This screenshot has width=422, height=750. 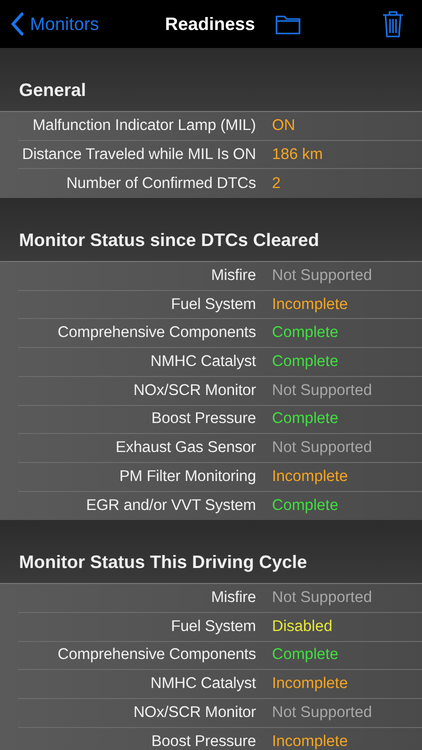 I want to click on row-label: PM Filter Monitoring, so click(x=187, y=477).